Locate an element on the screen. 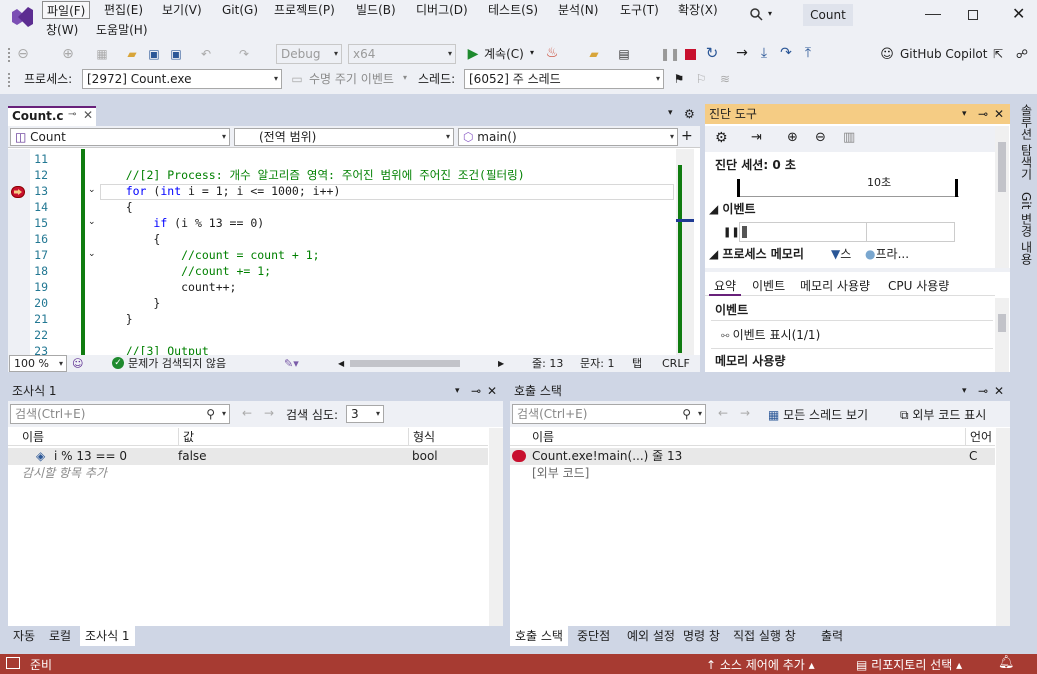 This screenshot has width=1037, height=674. close-panel-icon: ✕ is located at coordinates (492, 391).